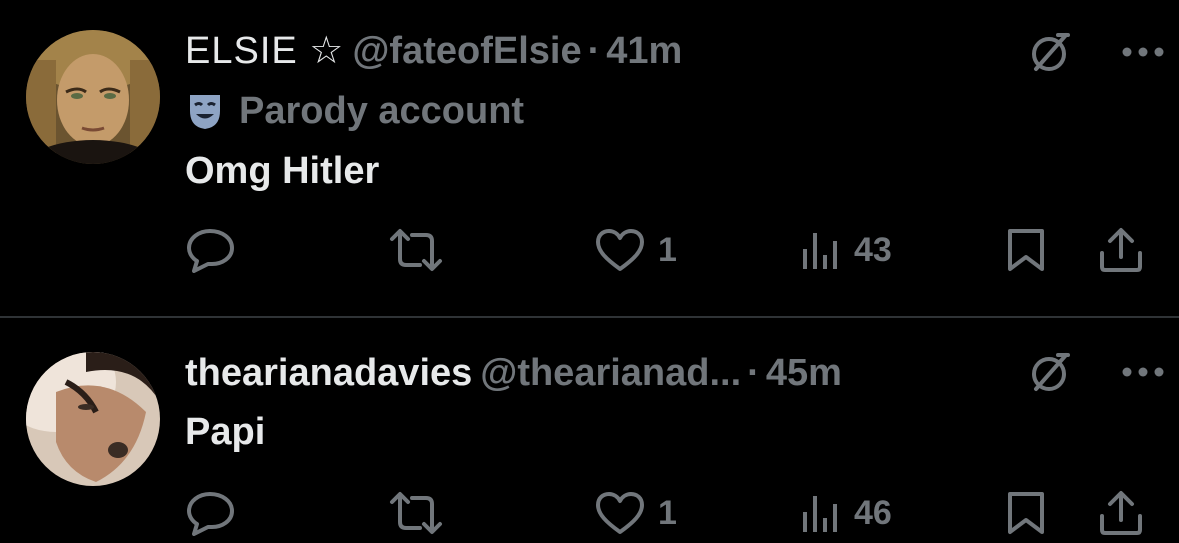 The height and width of the screenshot is (543, 1179). Describe the element at coordinates (873, 249) in the screenshot. I see `view-count: 43` at that location.